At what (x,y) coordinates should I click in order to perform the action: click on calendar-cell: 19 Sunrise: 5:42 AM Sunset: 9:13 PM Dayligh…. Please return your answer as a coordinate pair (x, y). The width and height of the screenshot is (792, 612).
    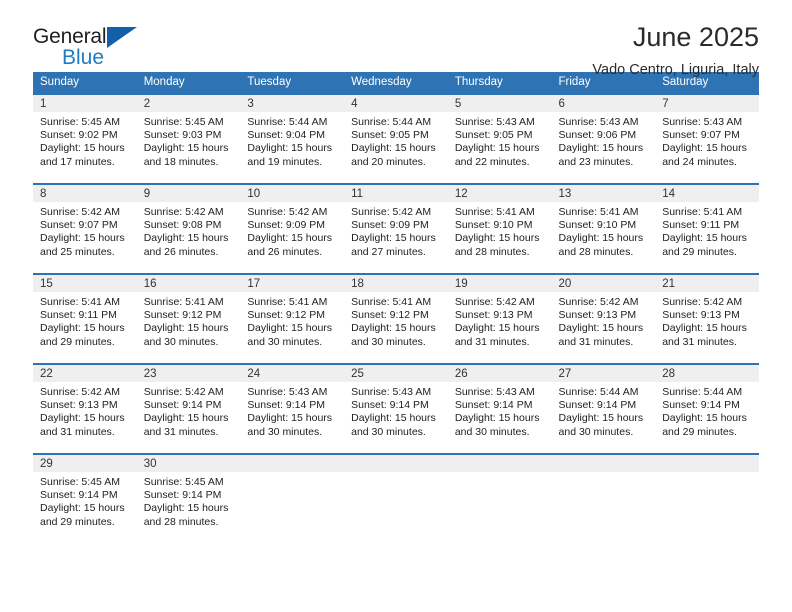
    Looking at the image, I should click on (499, 318).